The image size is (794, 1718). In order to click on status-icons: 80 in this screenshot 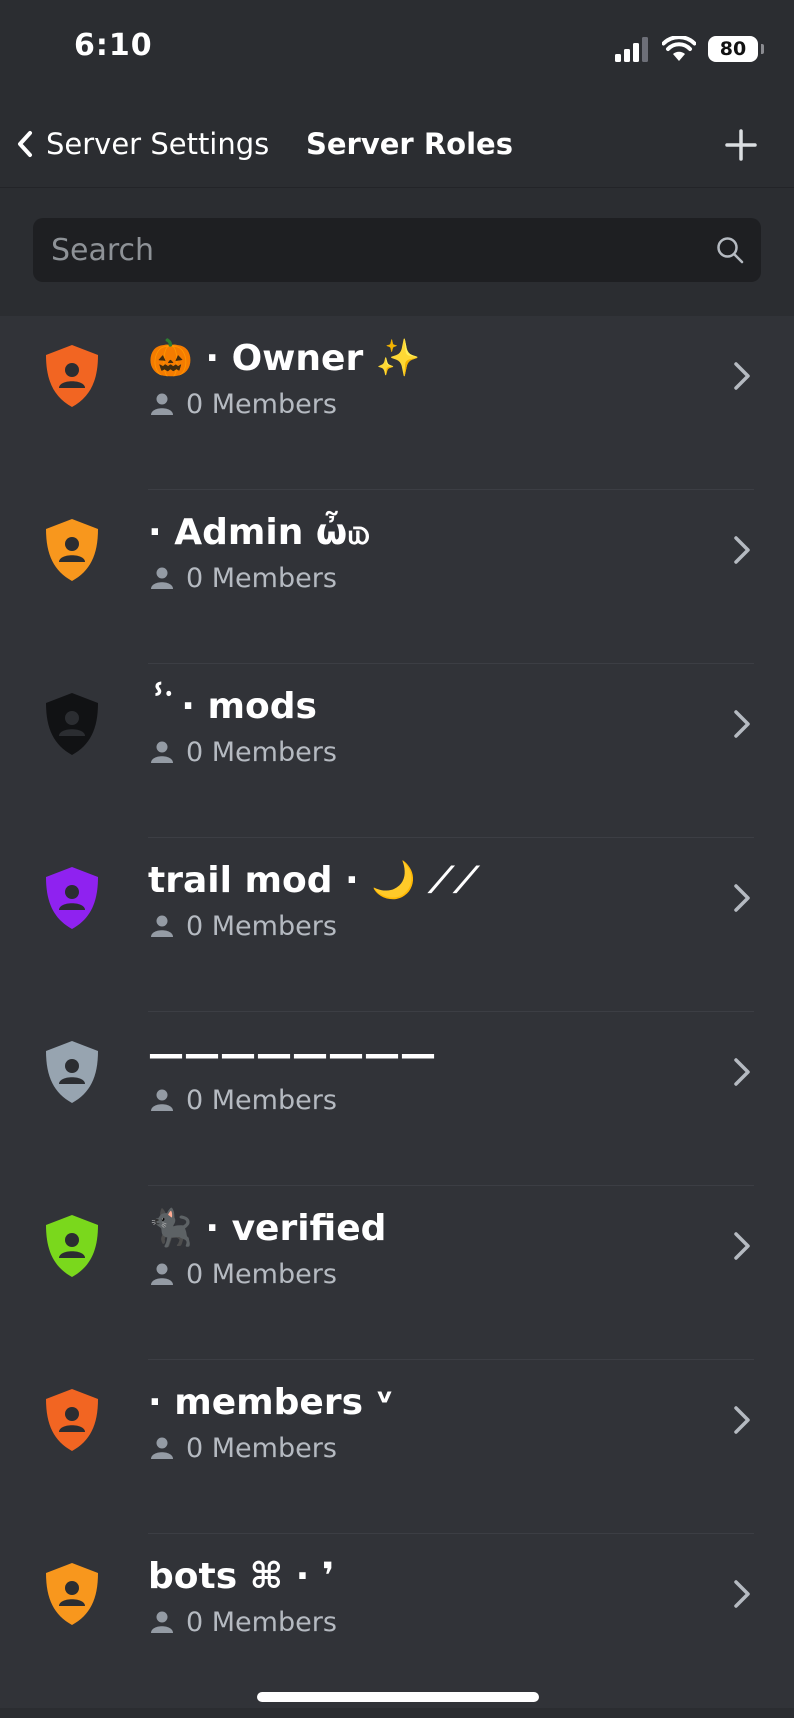, I will do `click(689, 49)`.